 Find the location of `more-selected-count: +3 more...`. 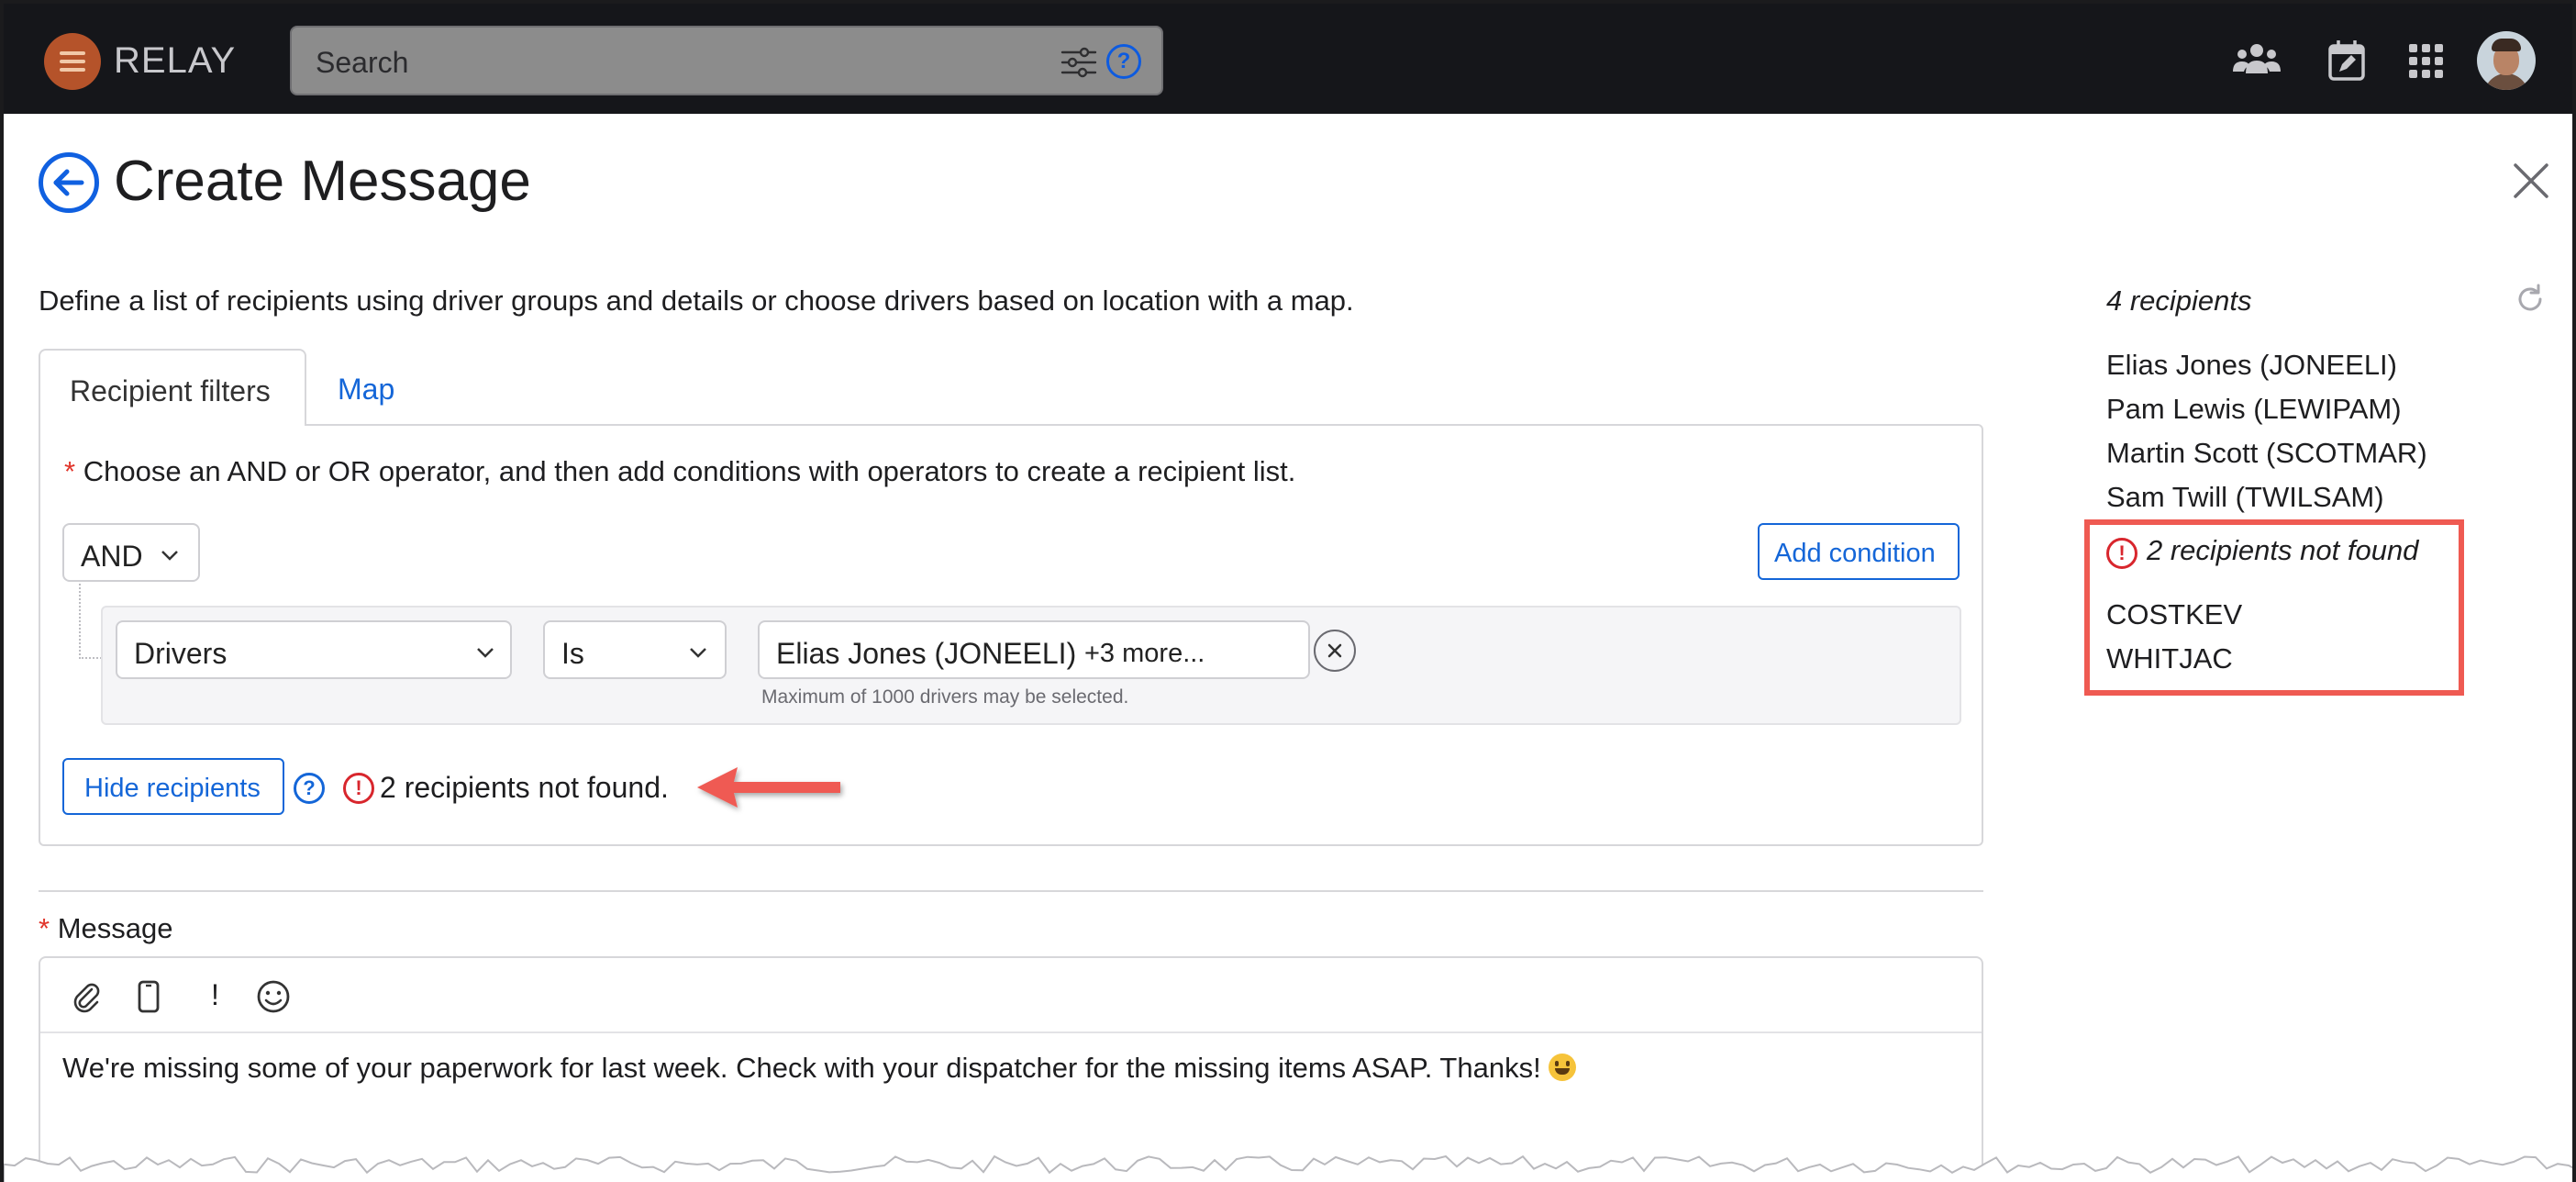

more-selected-count: +3 more... is located at coordinates (1144, 654).